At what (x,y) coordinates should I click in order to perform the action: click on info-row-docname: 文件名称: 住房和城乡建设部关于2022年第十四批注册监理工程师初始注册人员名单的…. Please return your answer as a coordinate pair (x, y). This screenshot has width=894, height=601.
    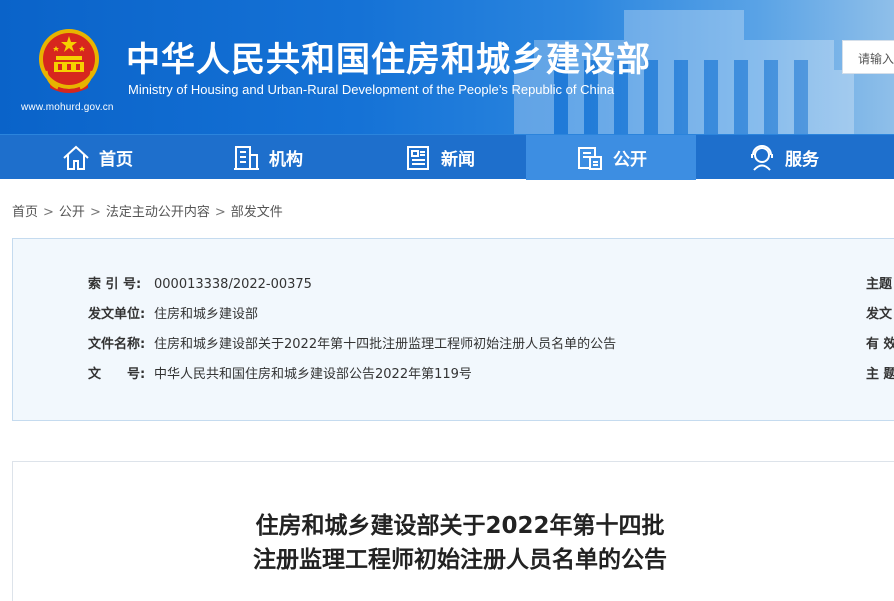
    Looking at the image, I should click on (352, 342).